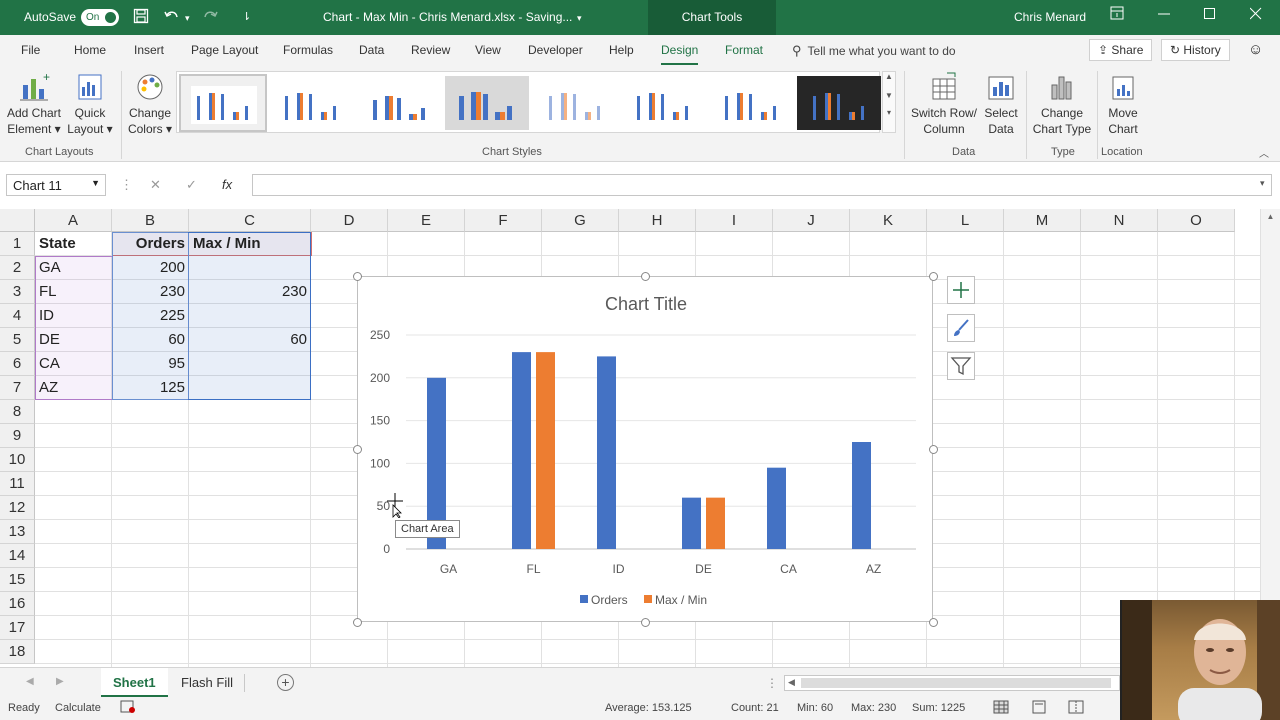  I want to click on tab-split-handle-icon: ⋮, so click(772, 683).